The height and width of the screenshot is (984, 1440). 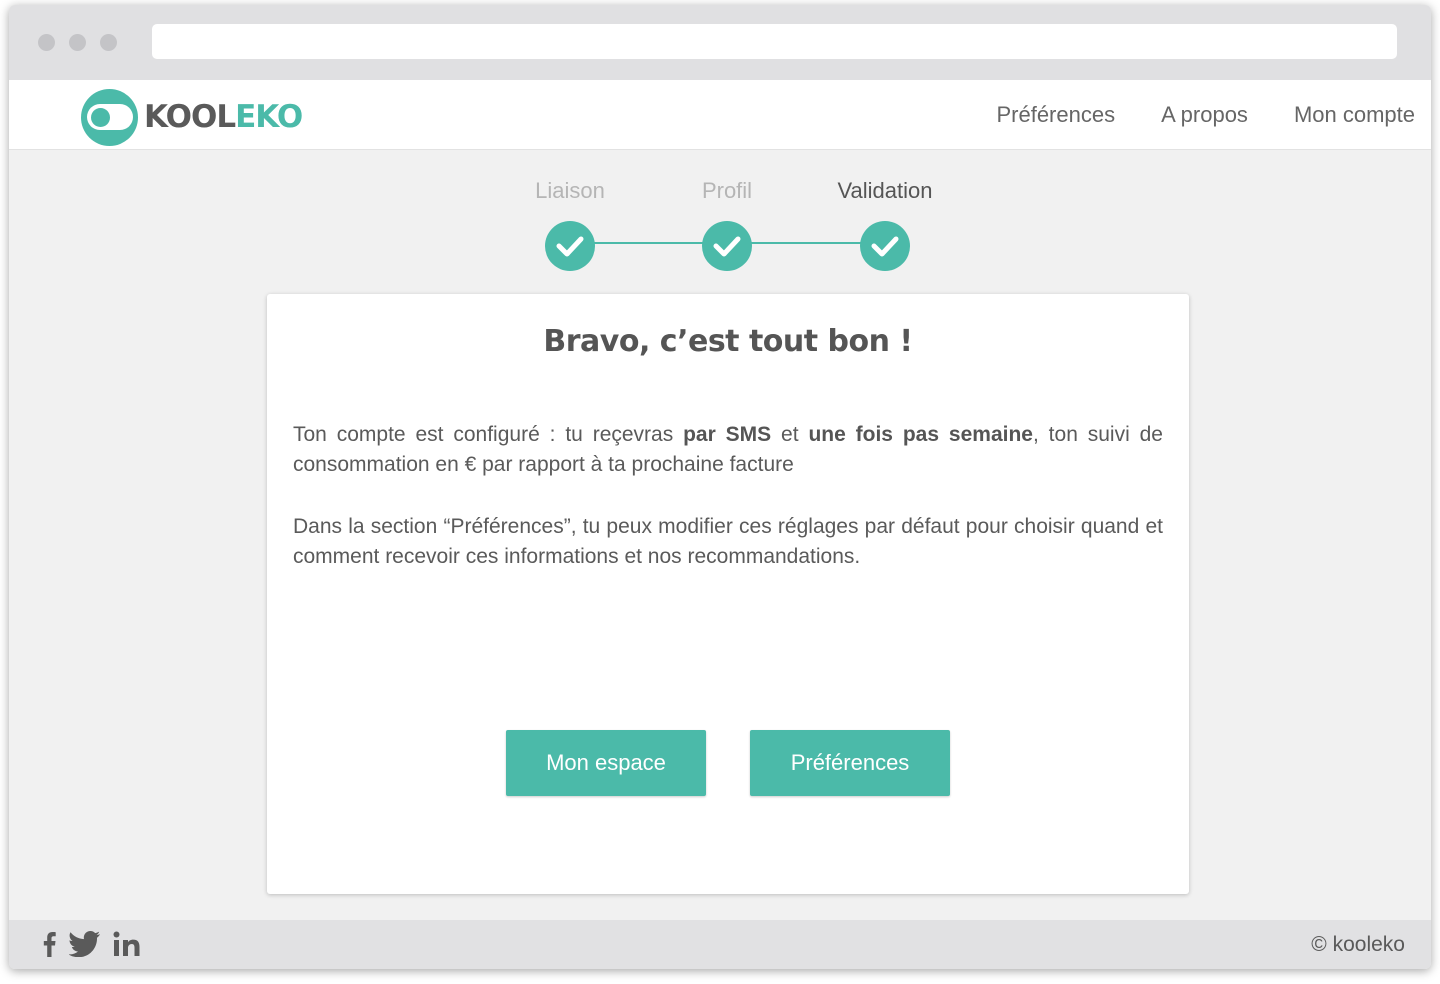 What do you see at coordinates (570, 246) in the screenshot?
I see `step-1-check-icon` at bounding box center [570, 246].